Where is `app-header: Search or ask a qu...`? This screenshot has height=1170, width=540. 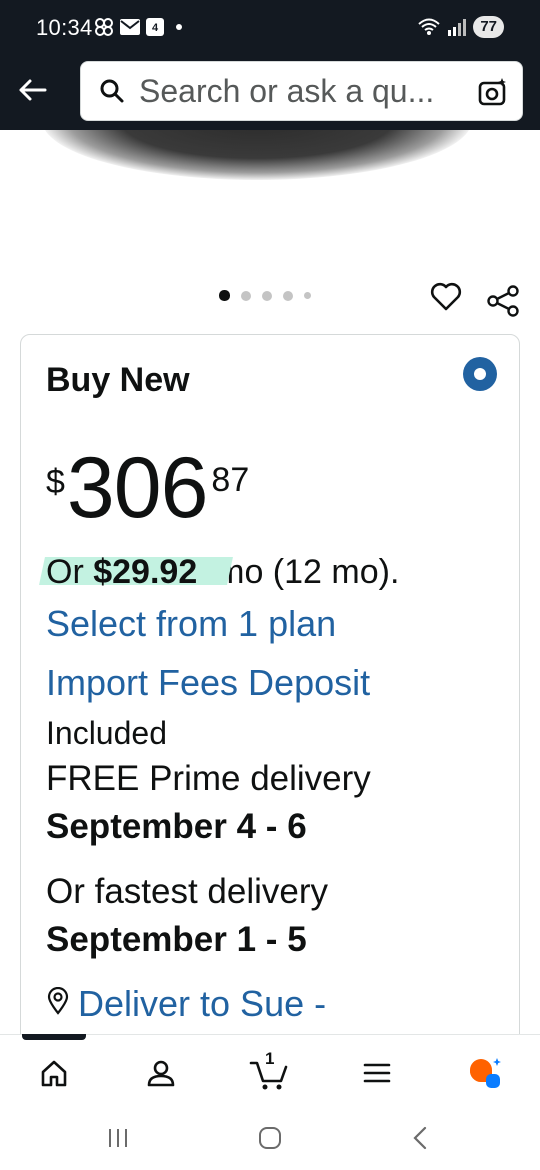 app-header: Search or ask a qu... is located at coordinates (270, 94).